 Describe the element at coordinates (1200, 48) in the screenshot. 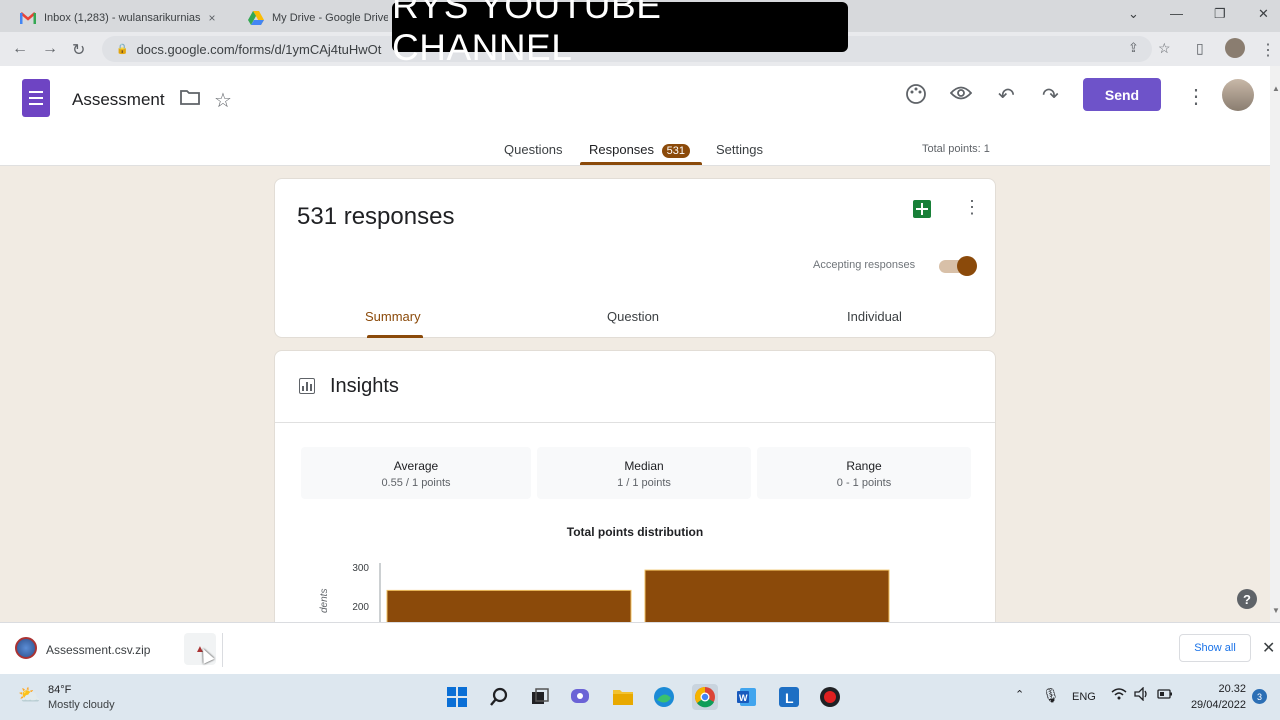

I see `side-panel-icon: ▯` at that location.